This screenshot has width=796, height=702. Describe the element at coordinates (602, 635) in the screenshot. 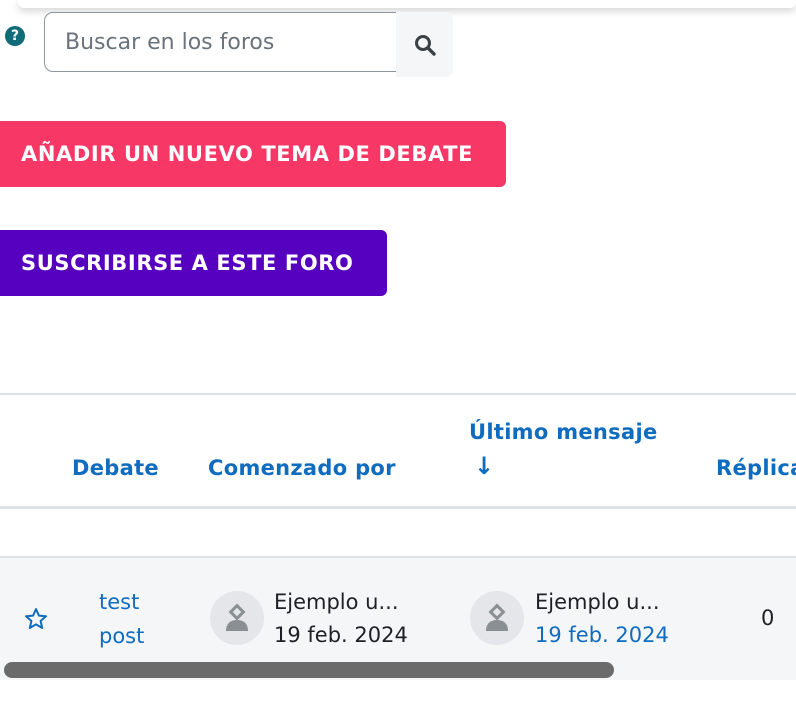

I see `last-post-date-link: 19 feb. 2024` at that location.